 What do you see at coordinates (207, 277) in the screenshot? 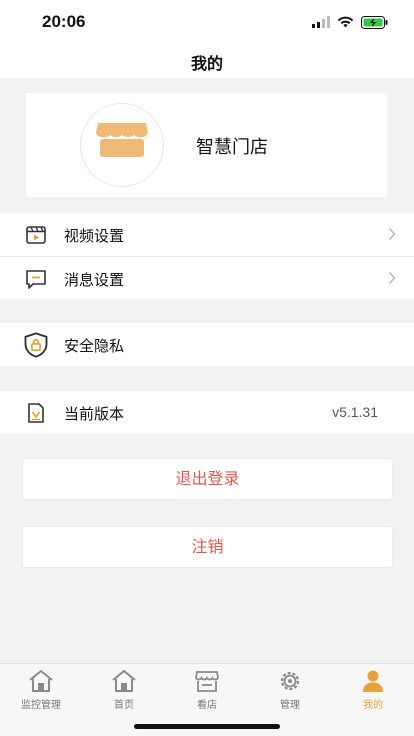
I see `message-settings-row: 消息设置` at bounding box center [207, 277].